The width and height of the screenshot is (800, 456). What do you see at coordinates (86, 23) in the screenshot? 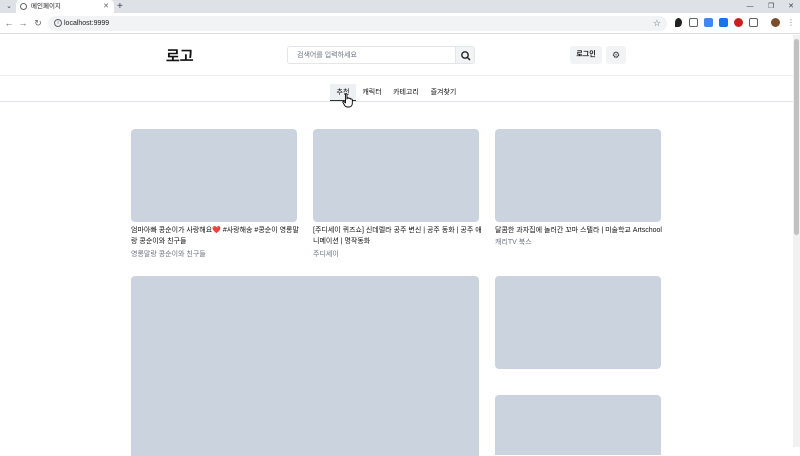
I see `address-url: localhost:9999` at bounding box center [86, 23].